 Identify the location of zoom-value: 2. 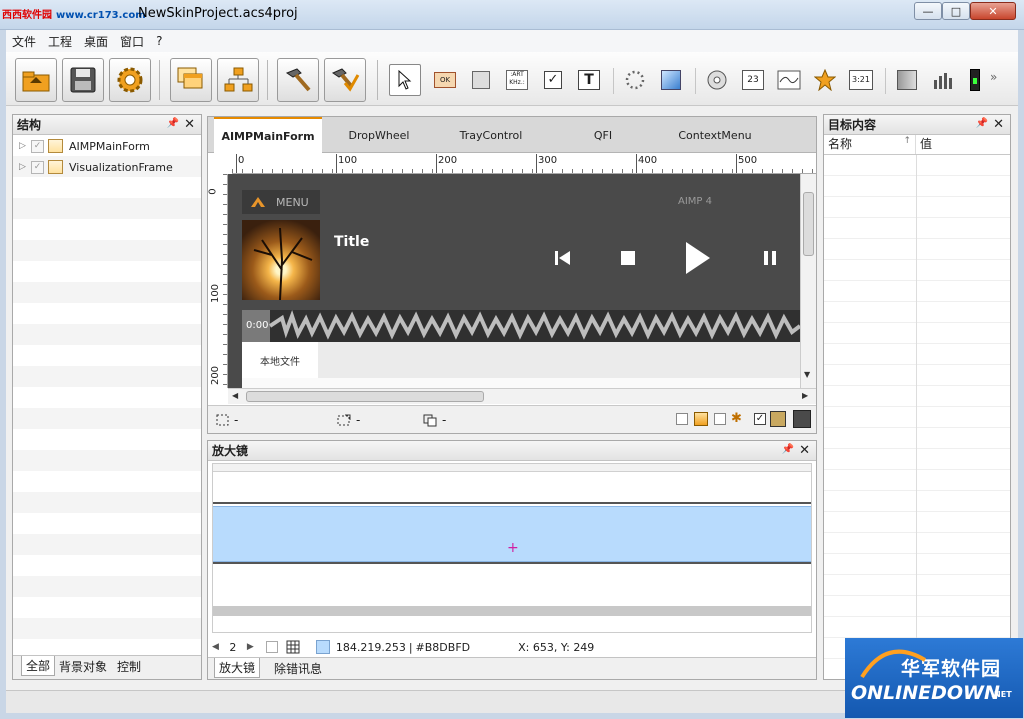
(233, 647).